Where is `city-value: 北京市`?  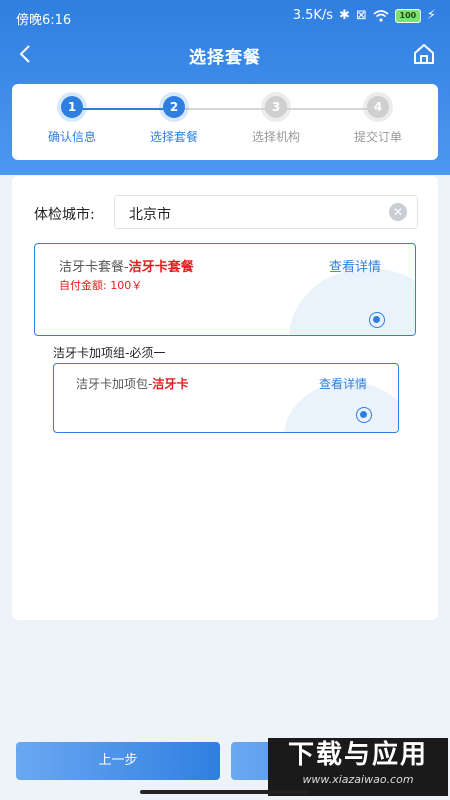 city-value: 北京市 is located at coordinates (150, 215).